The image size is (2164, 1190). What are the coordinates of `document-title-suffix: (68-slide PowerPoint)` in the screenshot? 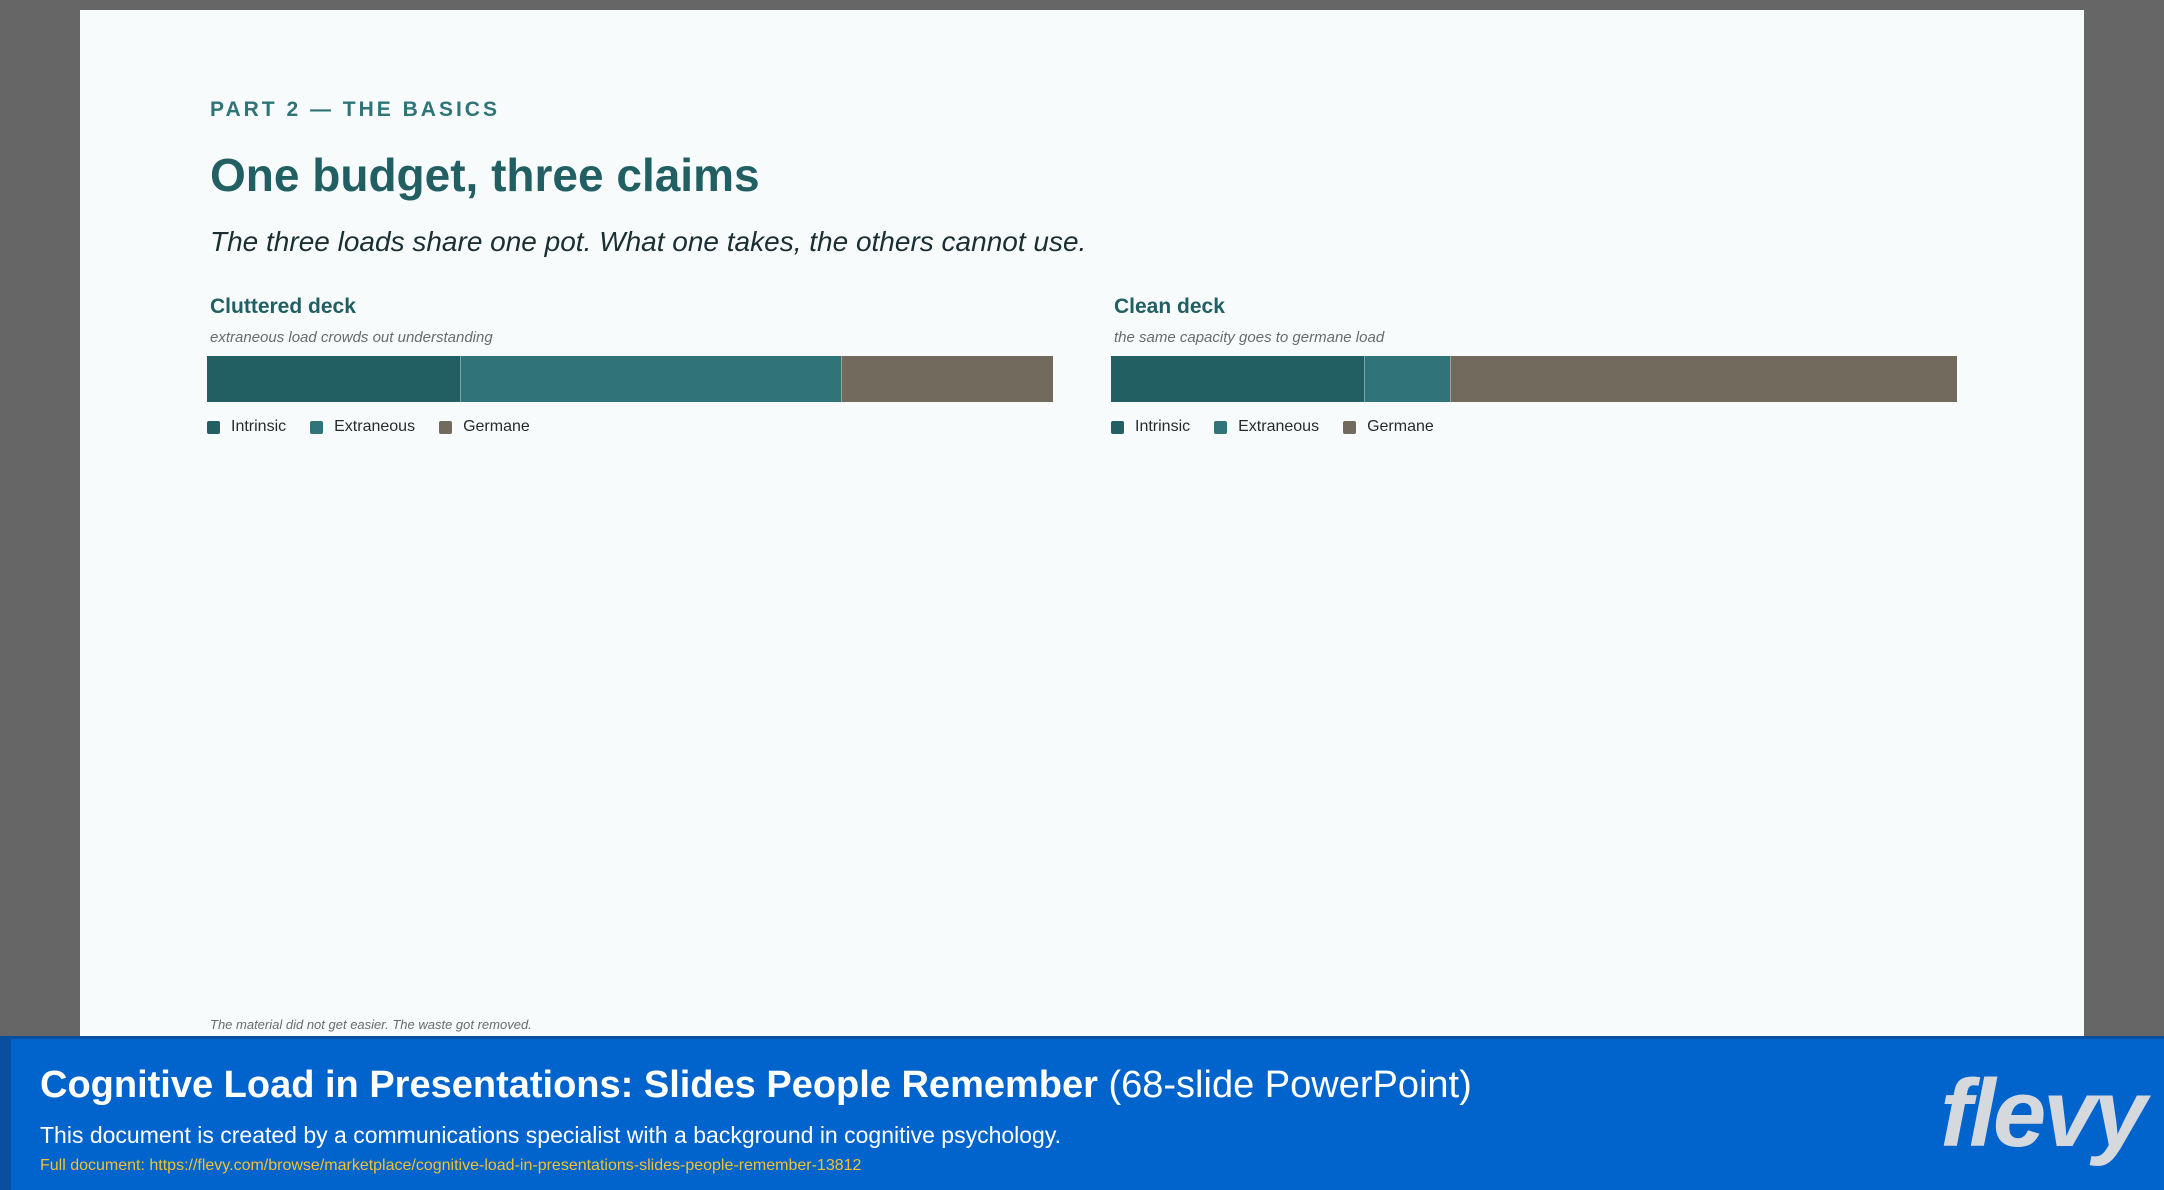 It's located at (1284, 1085).